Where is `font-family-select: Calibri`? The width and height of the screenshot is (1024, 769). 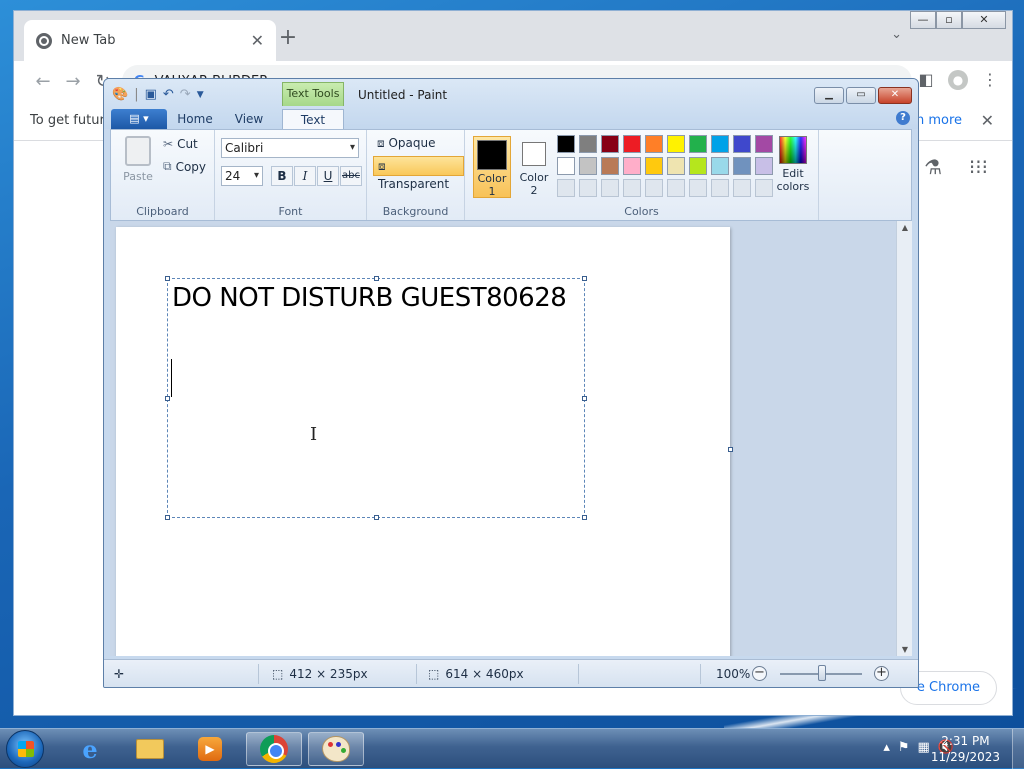 font-family-select: Calibri is located at coordinates (290, 148).